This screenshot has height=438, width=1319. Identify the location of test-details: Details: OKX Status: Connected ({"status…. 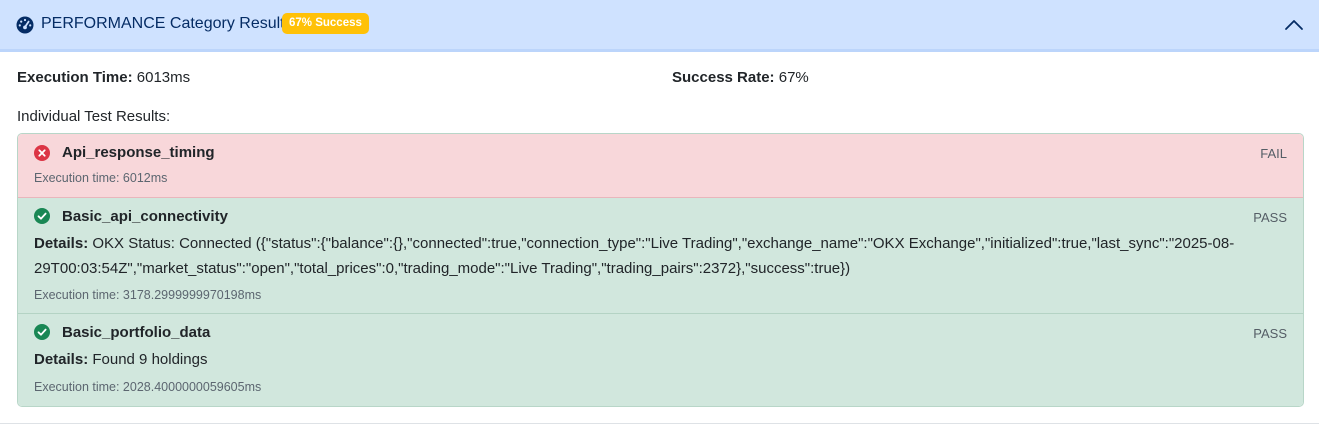
(661, 256).